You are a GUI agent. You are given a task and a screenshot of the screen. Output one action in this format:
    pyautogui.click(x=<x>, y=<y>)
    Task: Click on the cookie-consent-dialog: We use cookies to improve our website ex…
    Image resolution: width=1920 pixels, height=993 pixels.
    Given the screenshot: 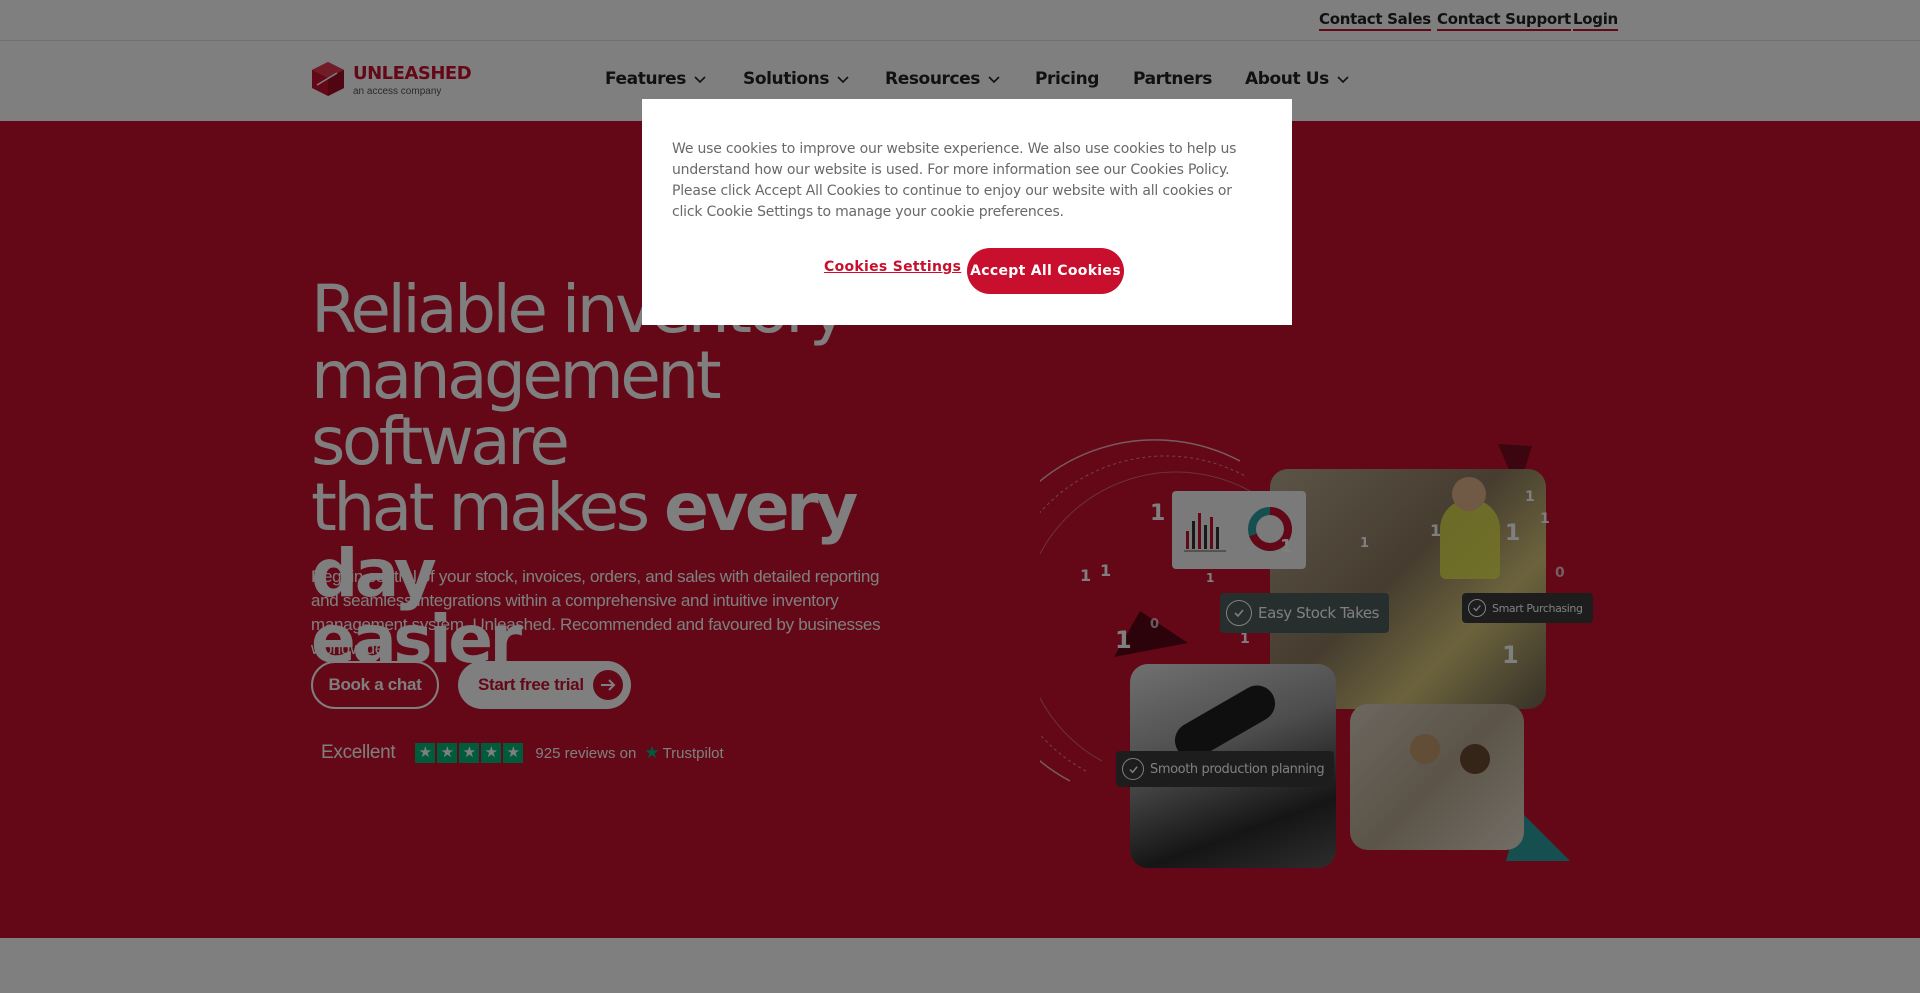 What is the action you would take?
    pyautogui.click(x=967, y=212)
    